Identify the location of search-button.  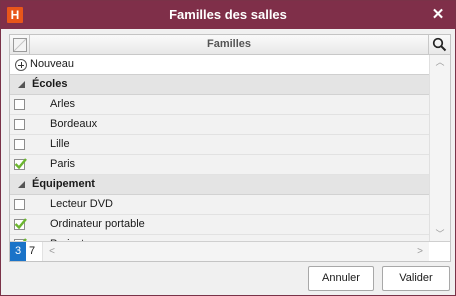
(439, 44).